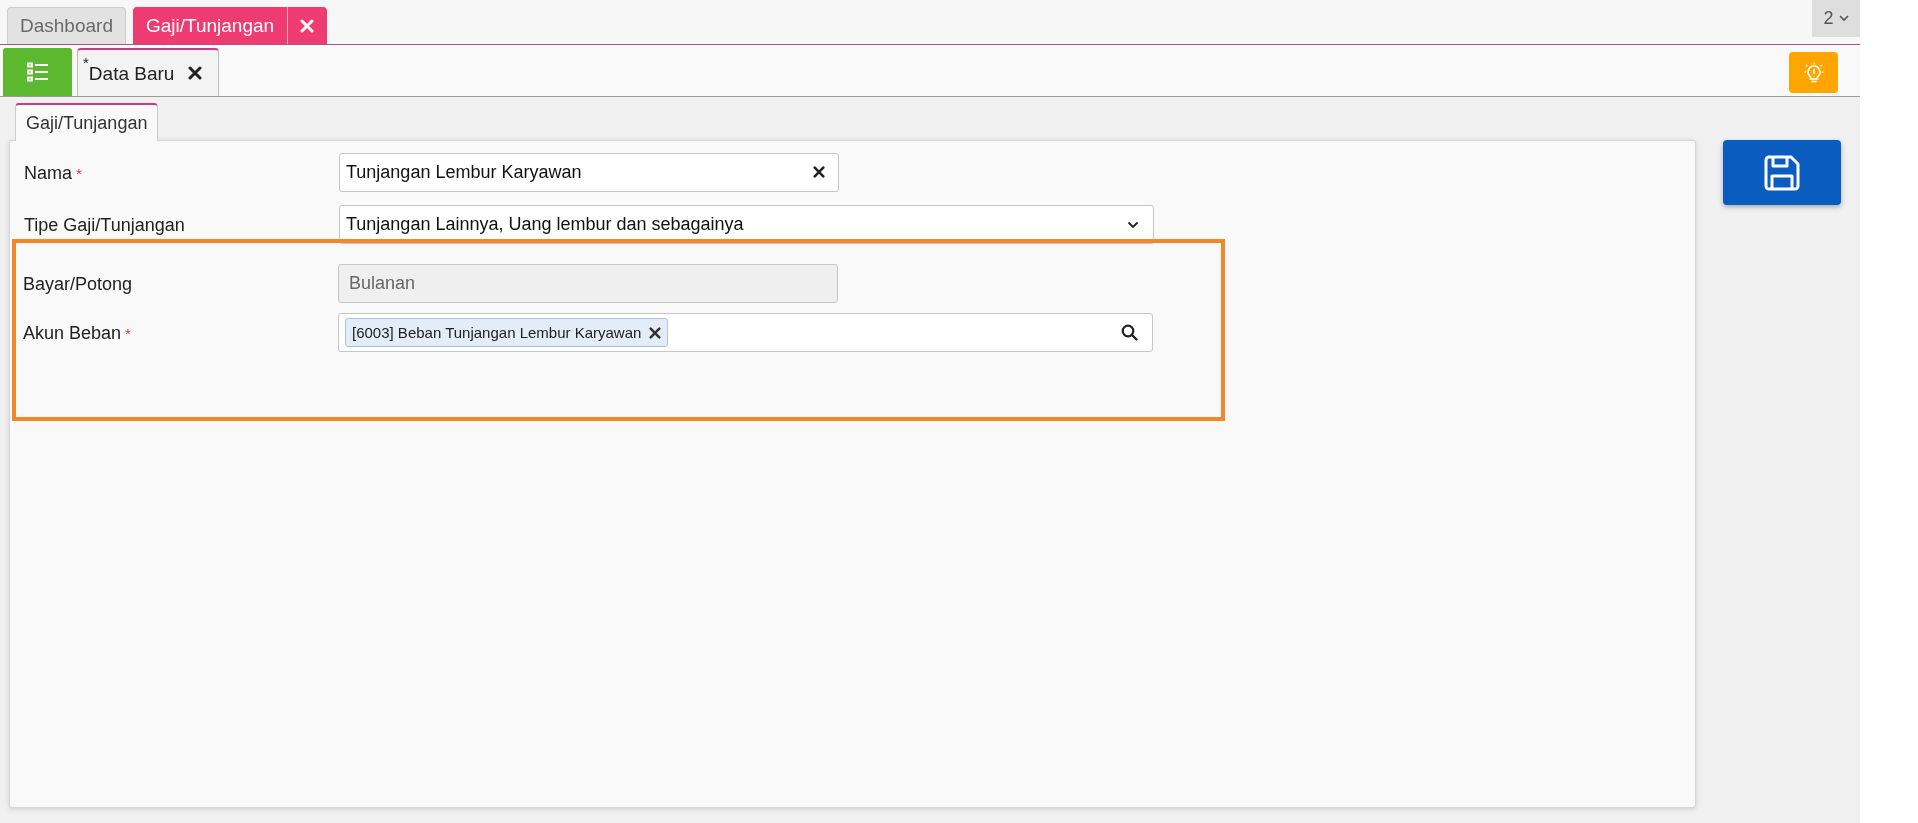 The height and width of the screenshot is (823, 1918). I want to click on clear-icon, so click(819, 172).